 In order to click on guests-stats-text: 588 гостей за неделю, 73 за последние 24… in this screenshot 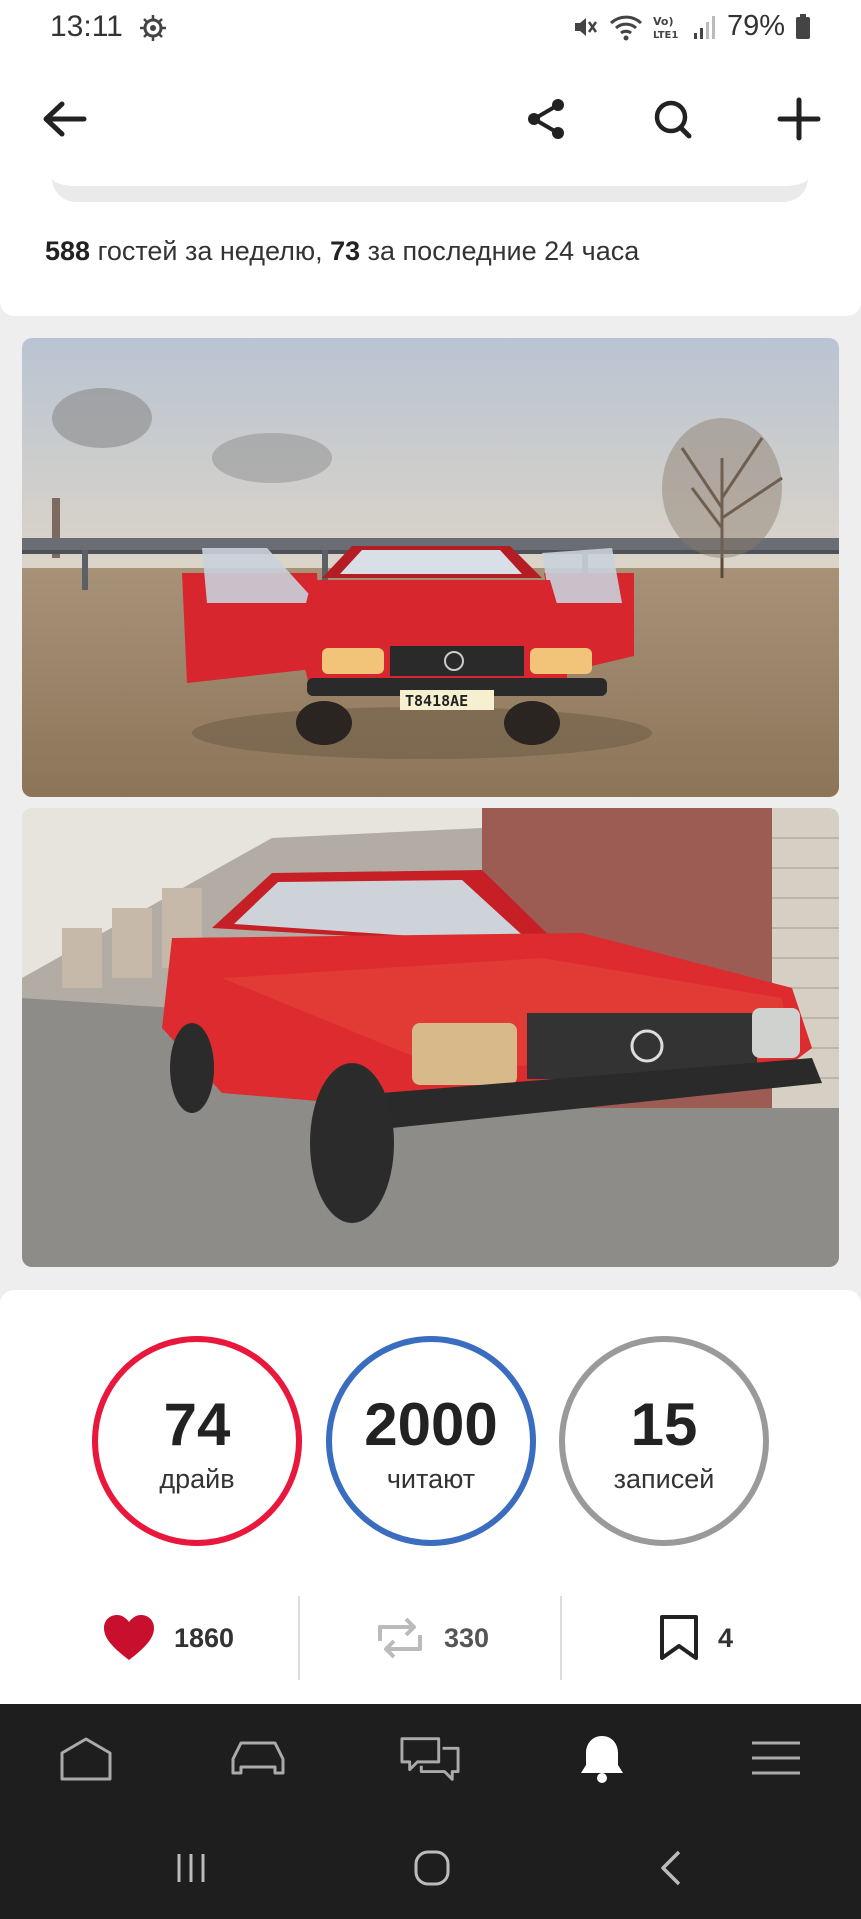, I will do `click(342, 251)`.